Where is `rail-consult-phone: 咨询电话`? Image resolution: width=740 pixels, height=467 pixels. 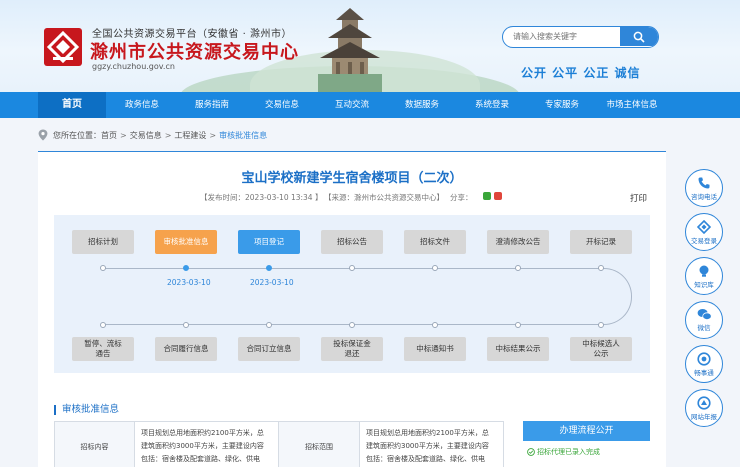 rail-consult-phone: 咨询电话 is located at coordinates (704, 188).